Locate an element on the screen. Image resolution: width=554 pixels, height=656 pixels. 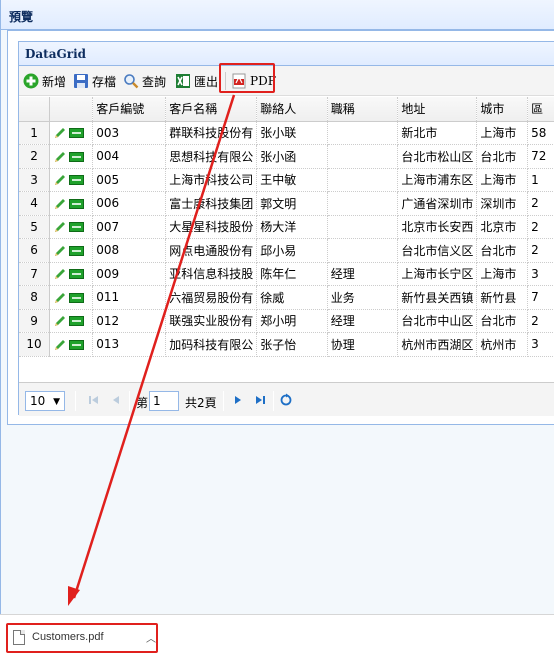
cell-job-title: 业务 is located at coordinates (363, 297).